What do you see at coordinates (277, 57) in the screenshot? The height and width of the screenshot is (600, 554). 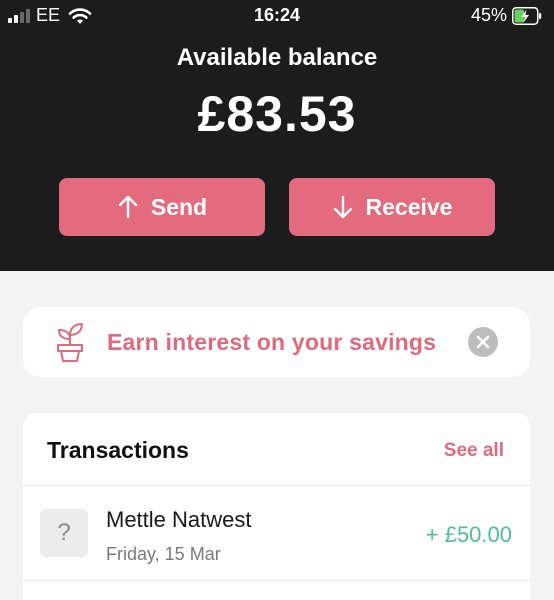 I see `balance-label: Available balance` at bounding box center [277, 57].